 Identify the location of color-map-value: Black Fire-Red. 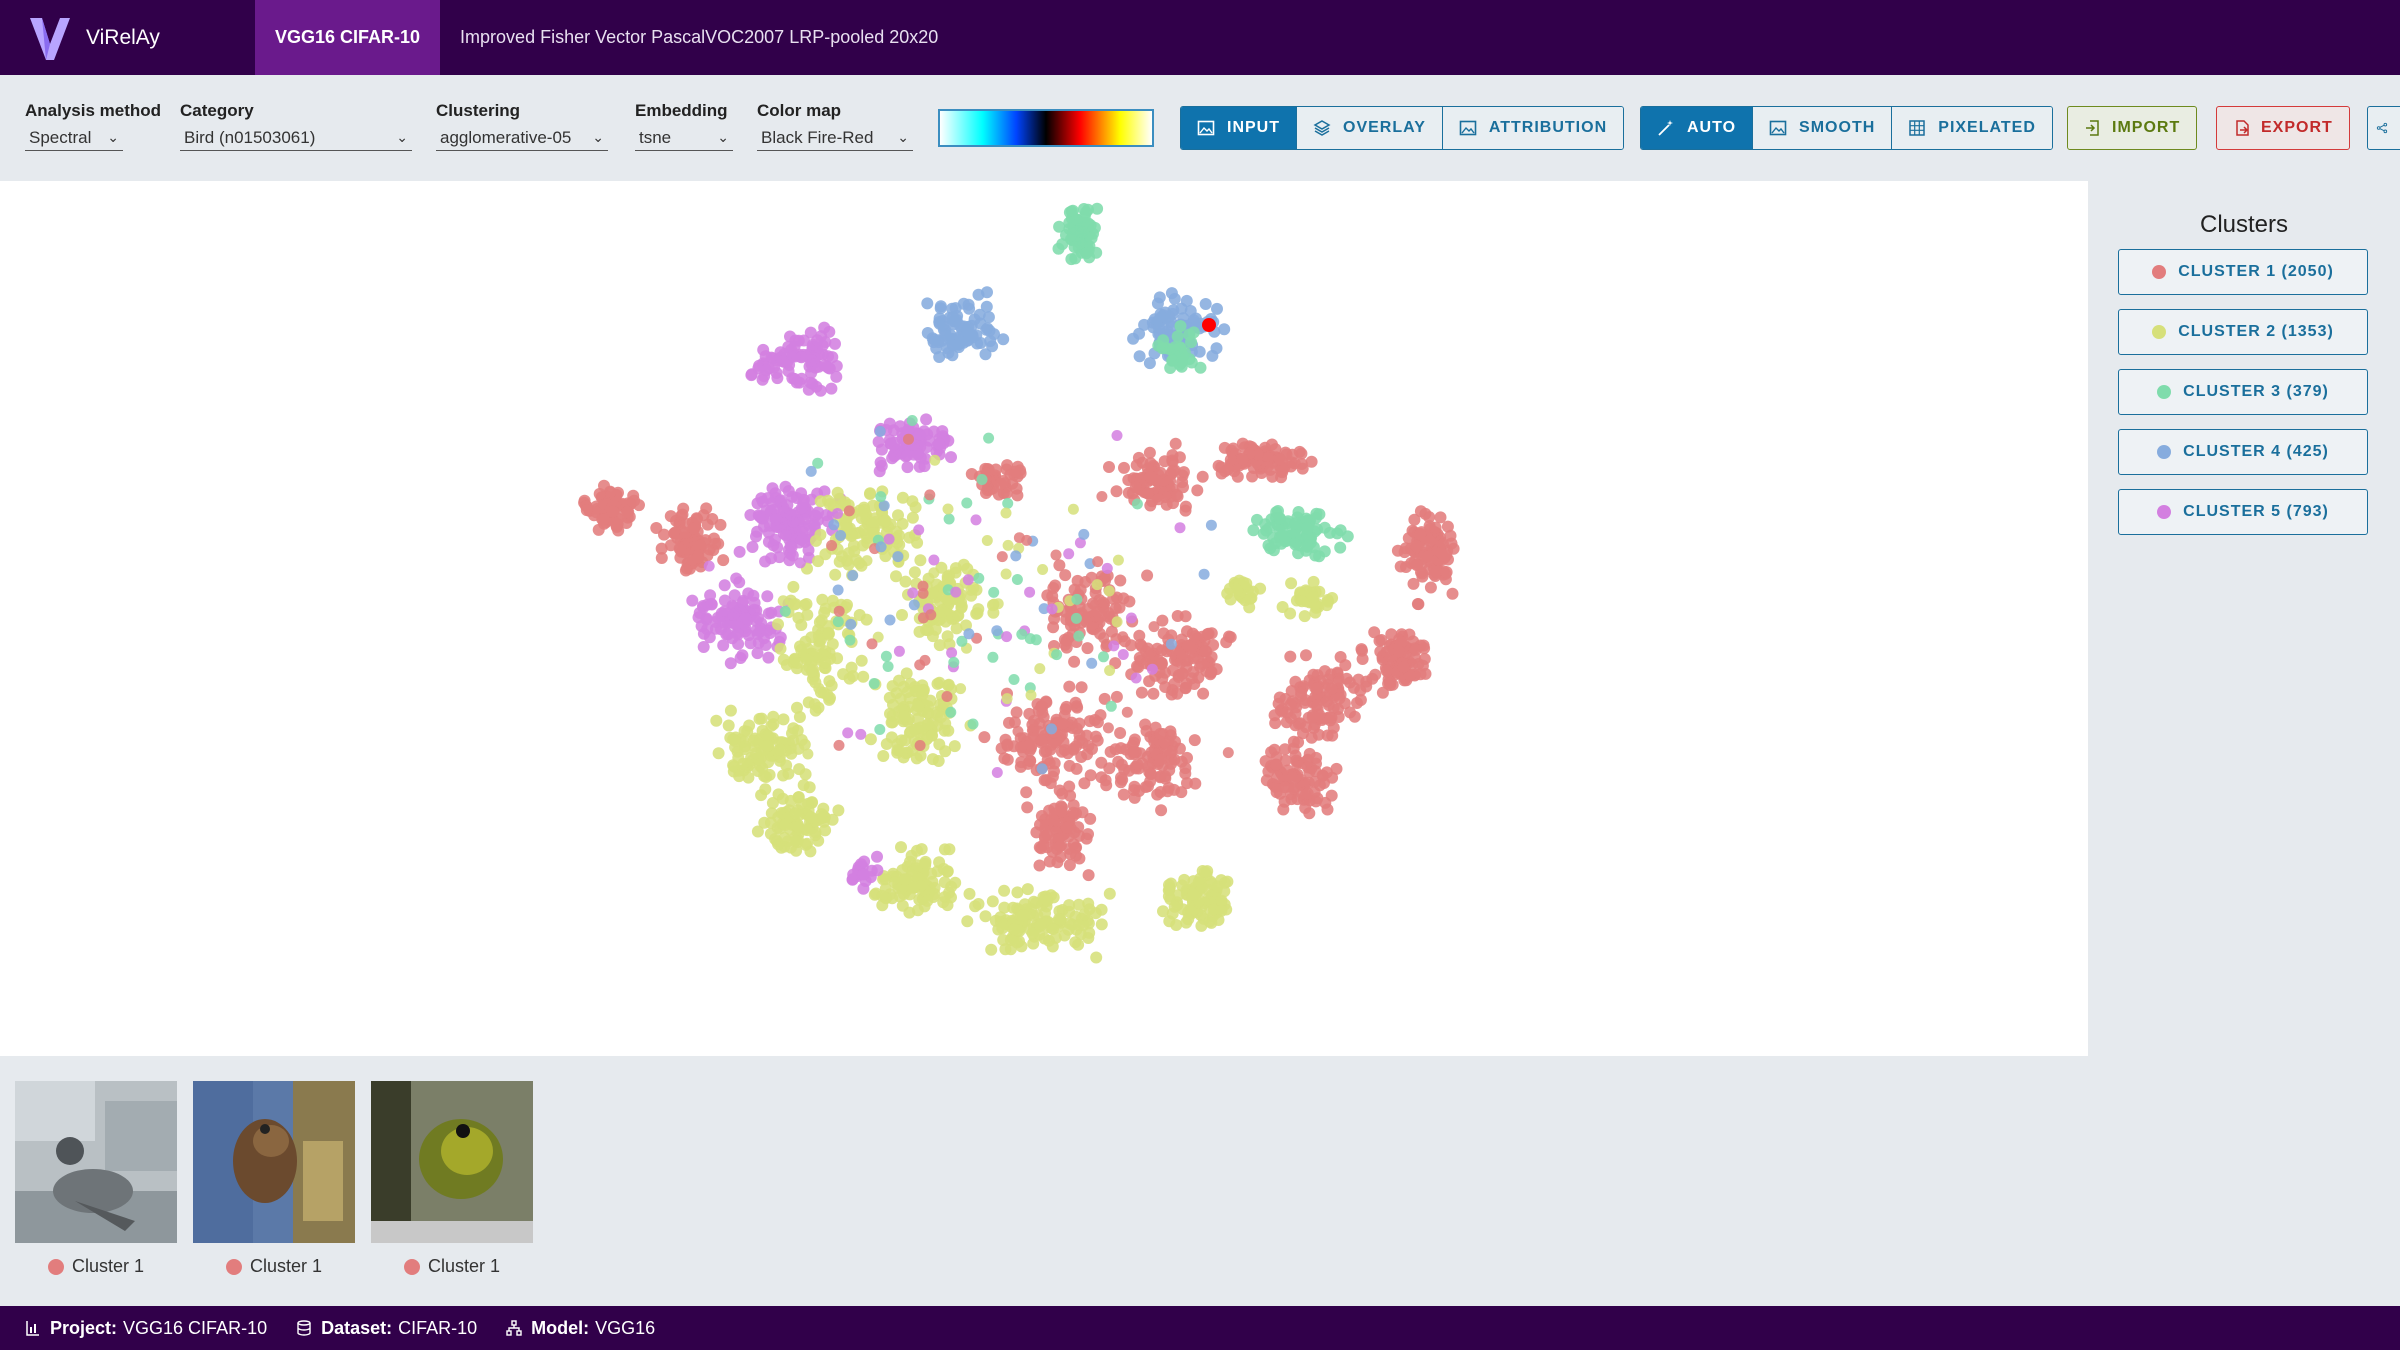
(817, 137).